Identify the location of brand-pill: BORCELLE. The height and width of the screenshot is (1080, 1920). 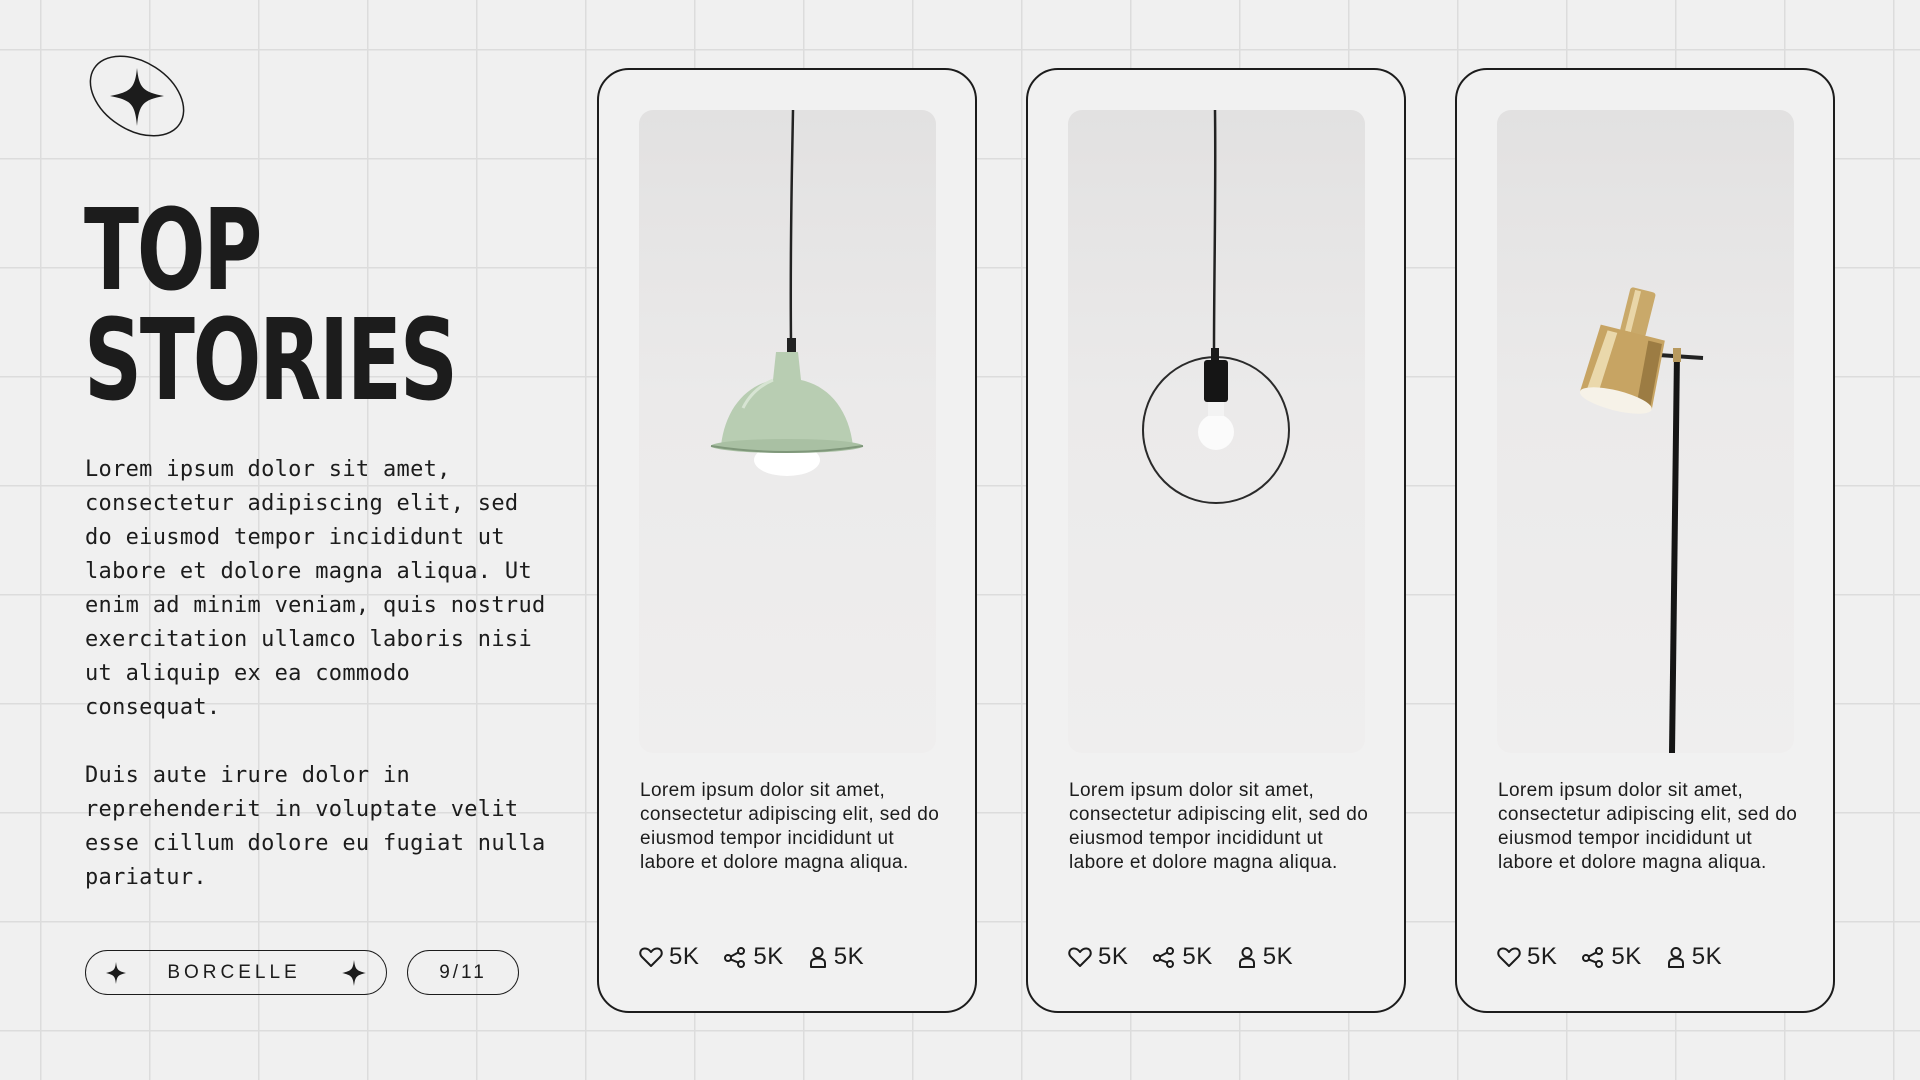
(236, 972).